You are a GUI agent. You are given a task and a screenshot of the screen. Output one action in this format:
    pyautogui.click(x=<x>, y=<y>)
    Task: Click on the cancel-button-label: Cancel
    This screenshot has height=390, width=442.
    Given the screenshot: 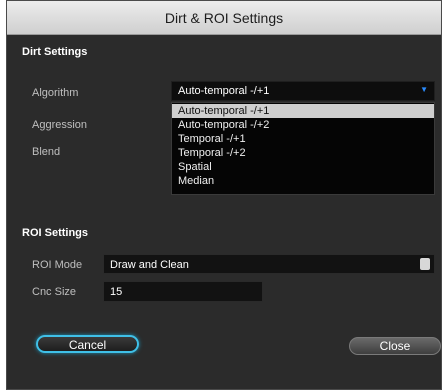 What is the action you would take?
    pyautogui.click(x=87, y=345)
    